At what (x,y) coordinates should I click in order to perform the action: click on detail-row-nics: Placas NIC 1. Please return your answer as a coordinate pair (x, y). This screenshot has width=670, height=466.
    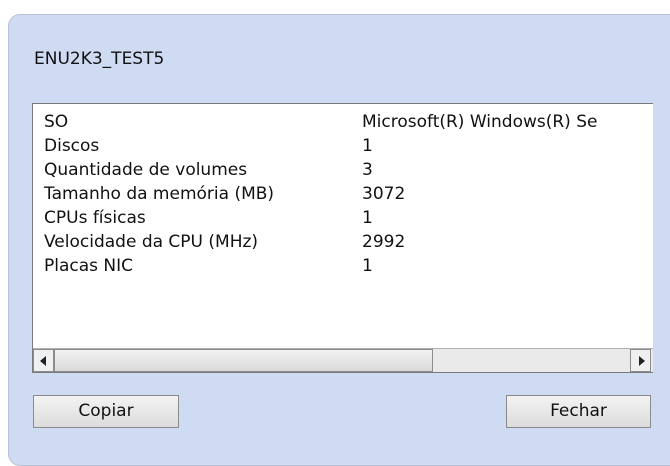
    Looking at the image, I should click on (343, 268).